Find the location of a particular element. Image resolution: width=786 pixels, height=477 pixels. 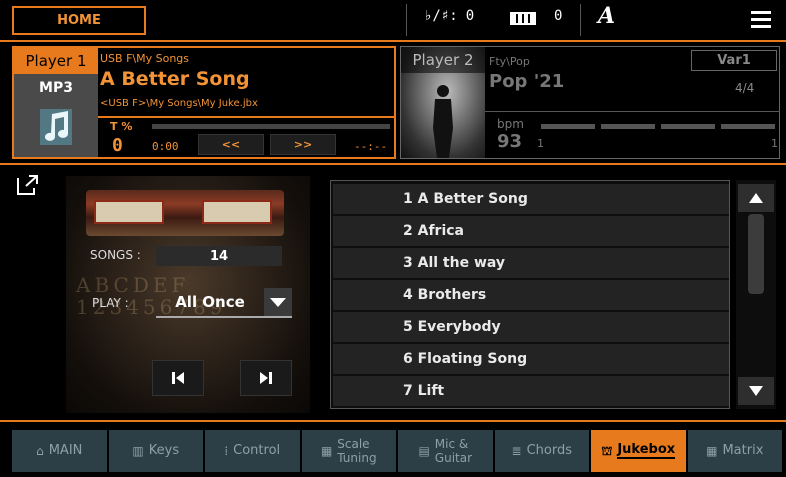

play-mode-select: All Once is located at coordinates (224, 303).